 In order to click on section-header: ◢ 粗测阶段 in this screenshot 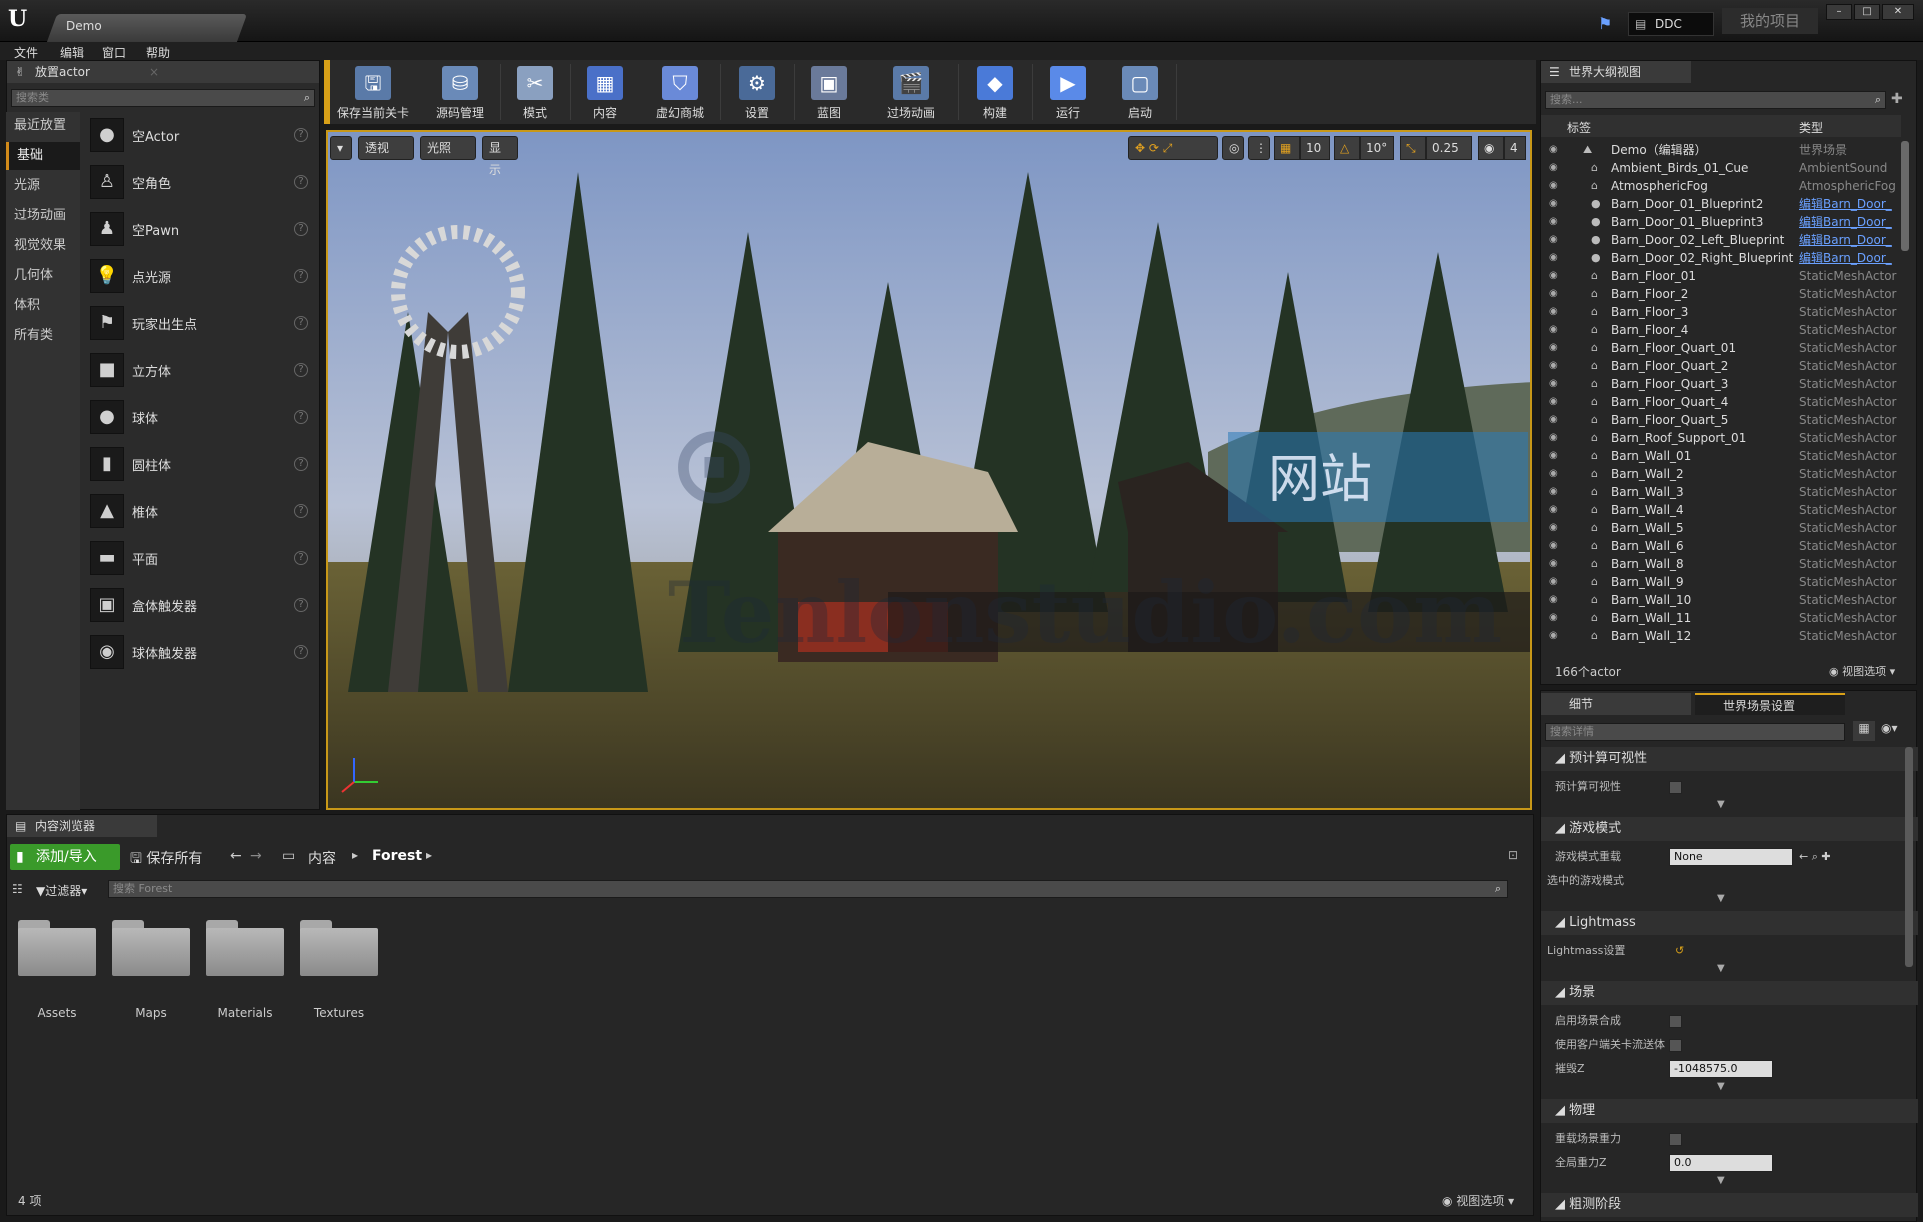, I will do `click(1729, 1205)`.